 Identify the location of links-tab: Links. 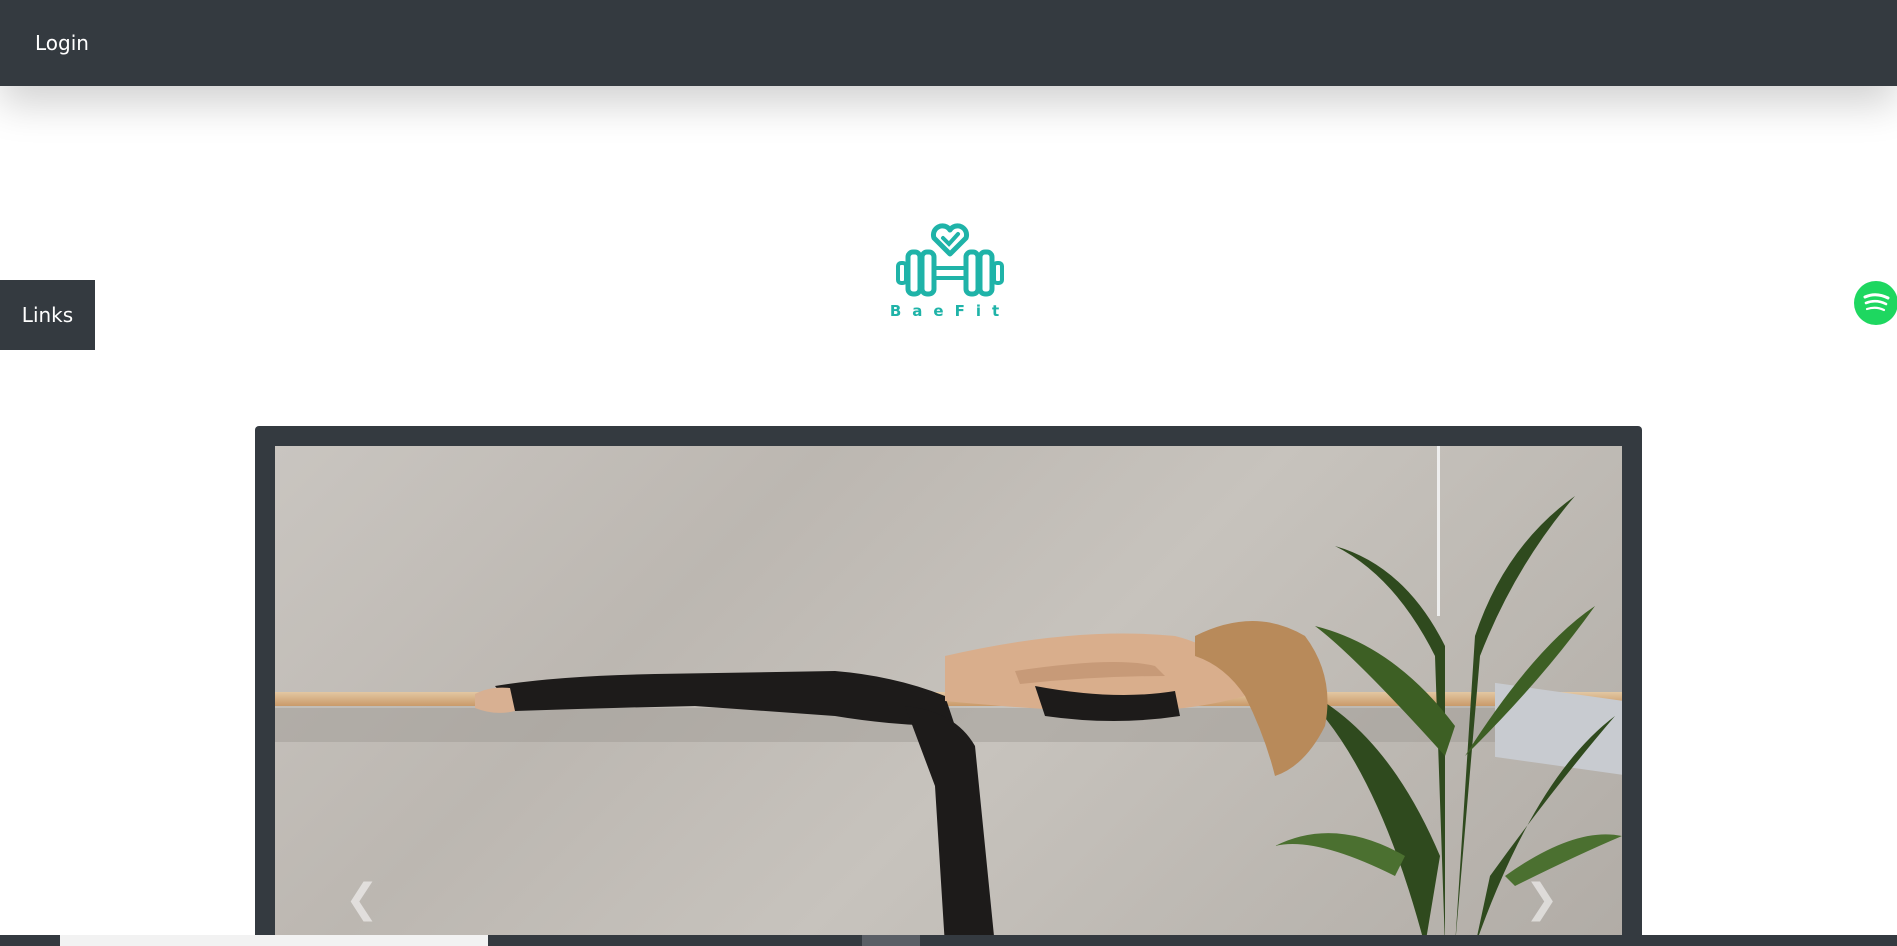
(47, 315).